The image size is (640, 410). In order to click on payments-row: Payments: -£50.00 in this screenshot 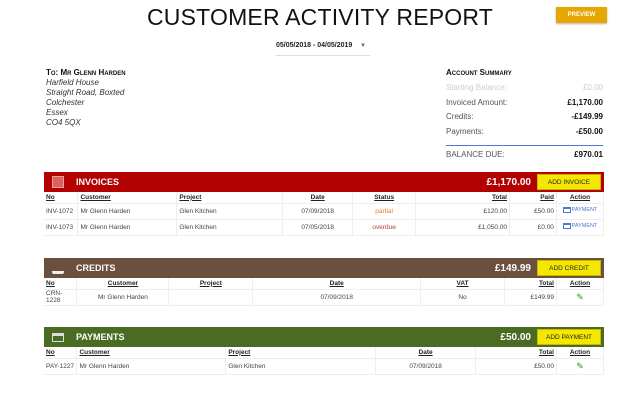, I will do `click(524, 134)`.